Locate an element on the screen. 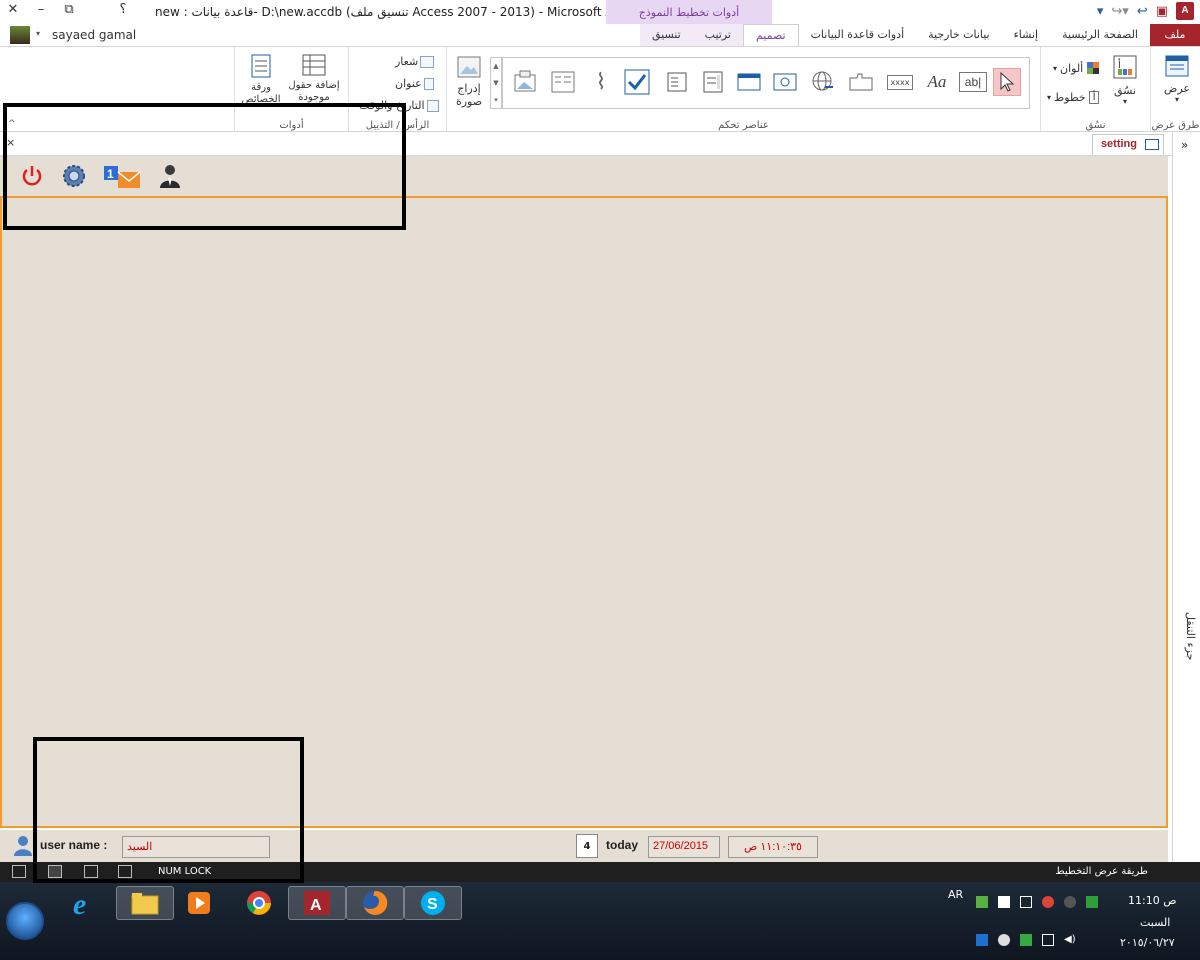 The height and width of the screenshot is (960, 1200). tray-windows-icon is located at coordinates (1004, 902).